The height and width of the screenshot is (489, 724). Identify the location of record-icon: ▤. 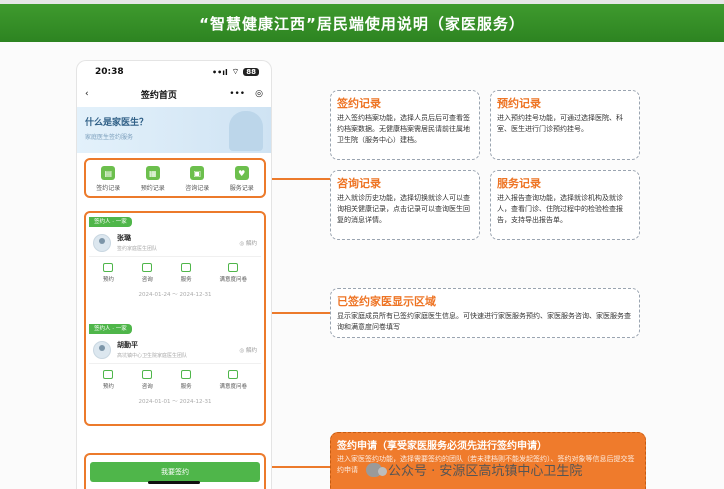
(108, 173).